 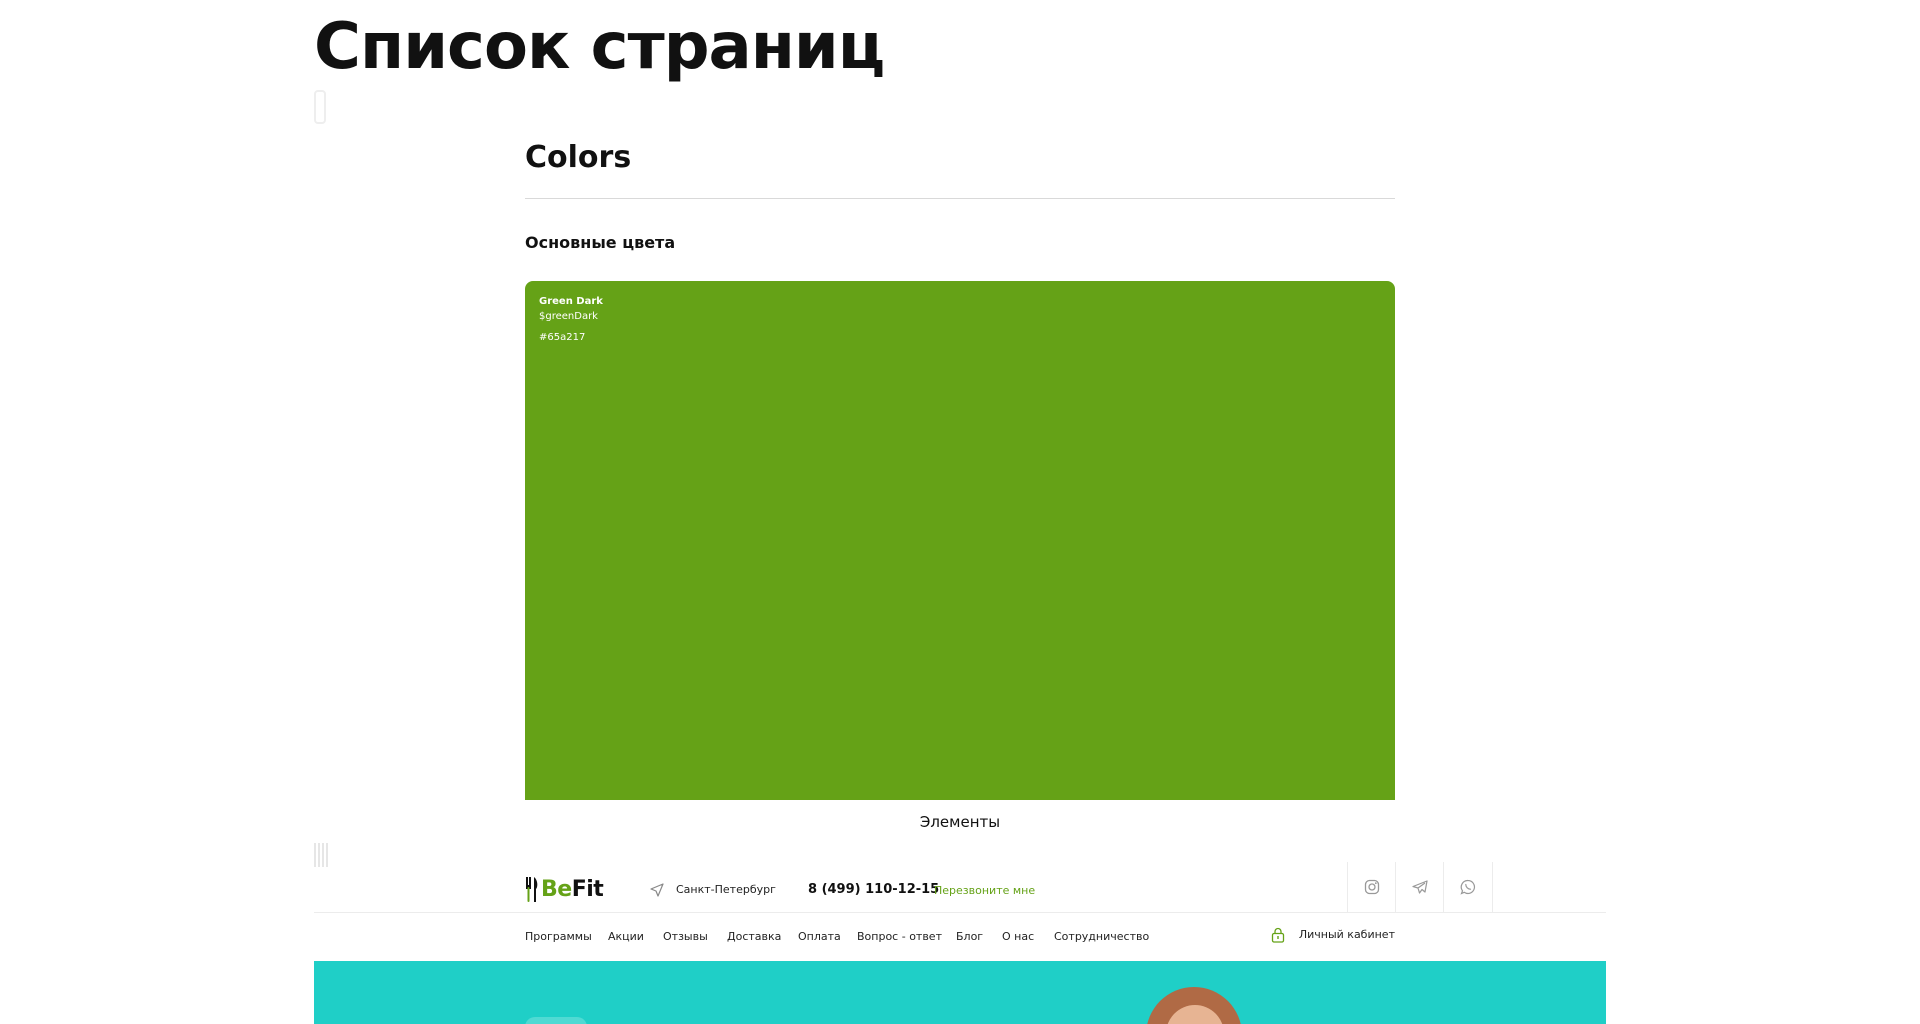 I want to click on main-colors-subtitle: Основные цвета, so click(x=600, y=242).